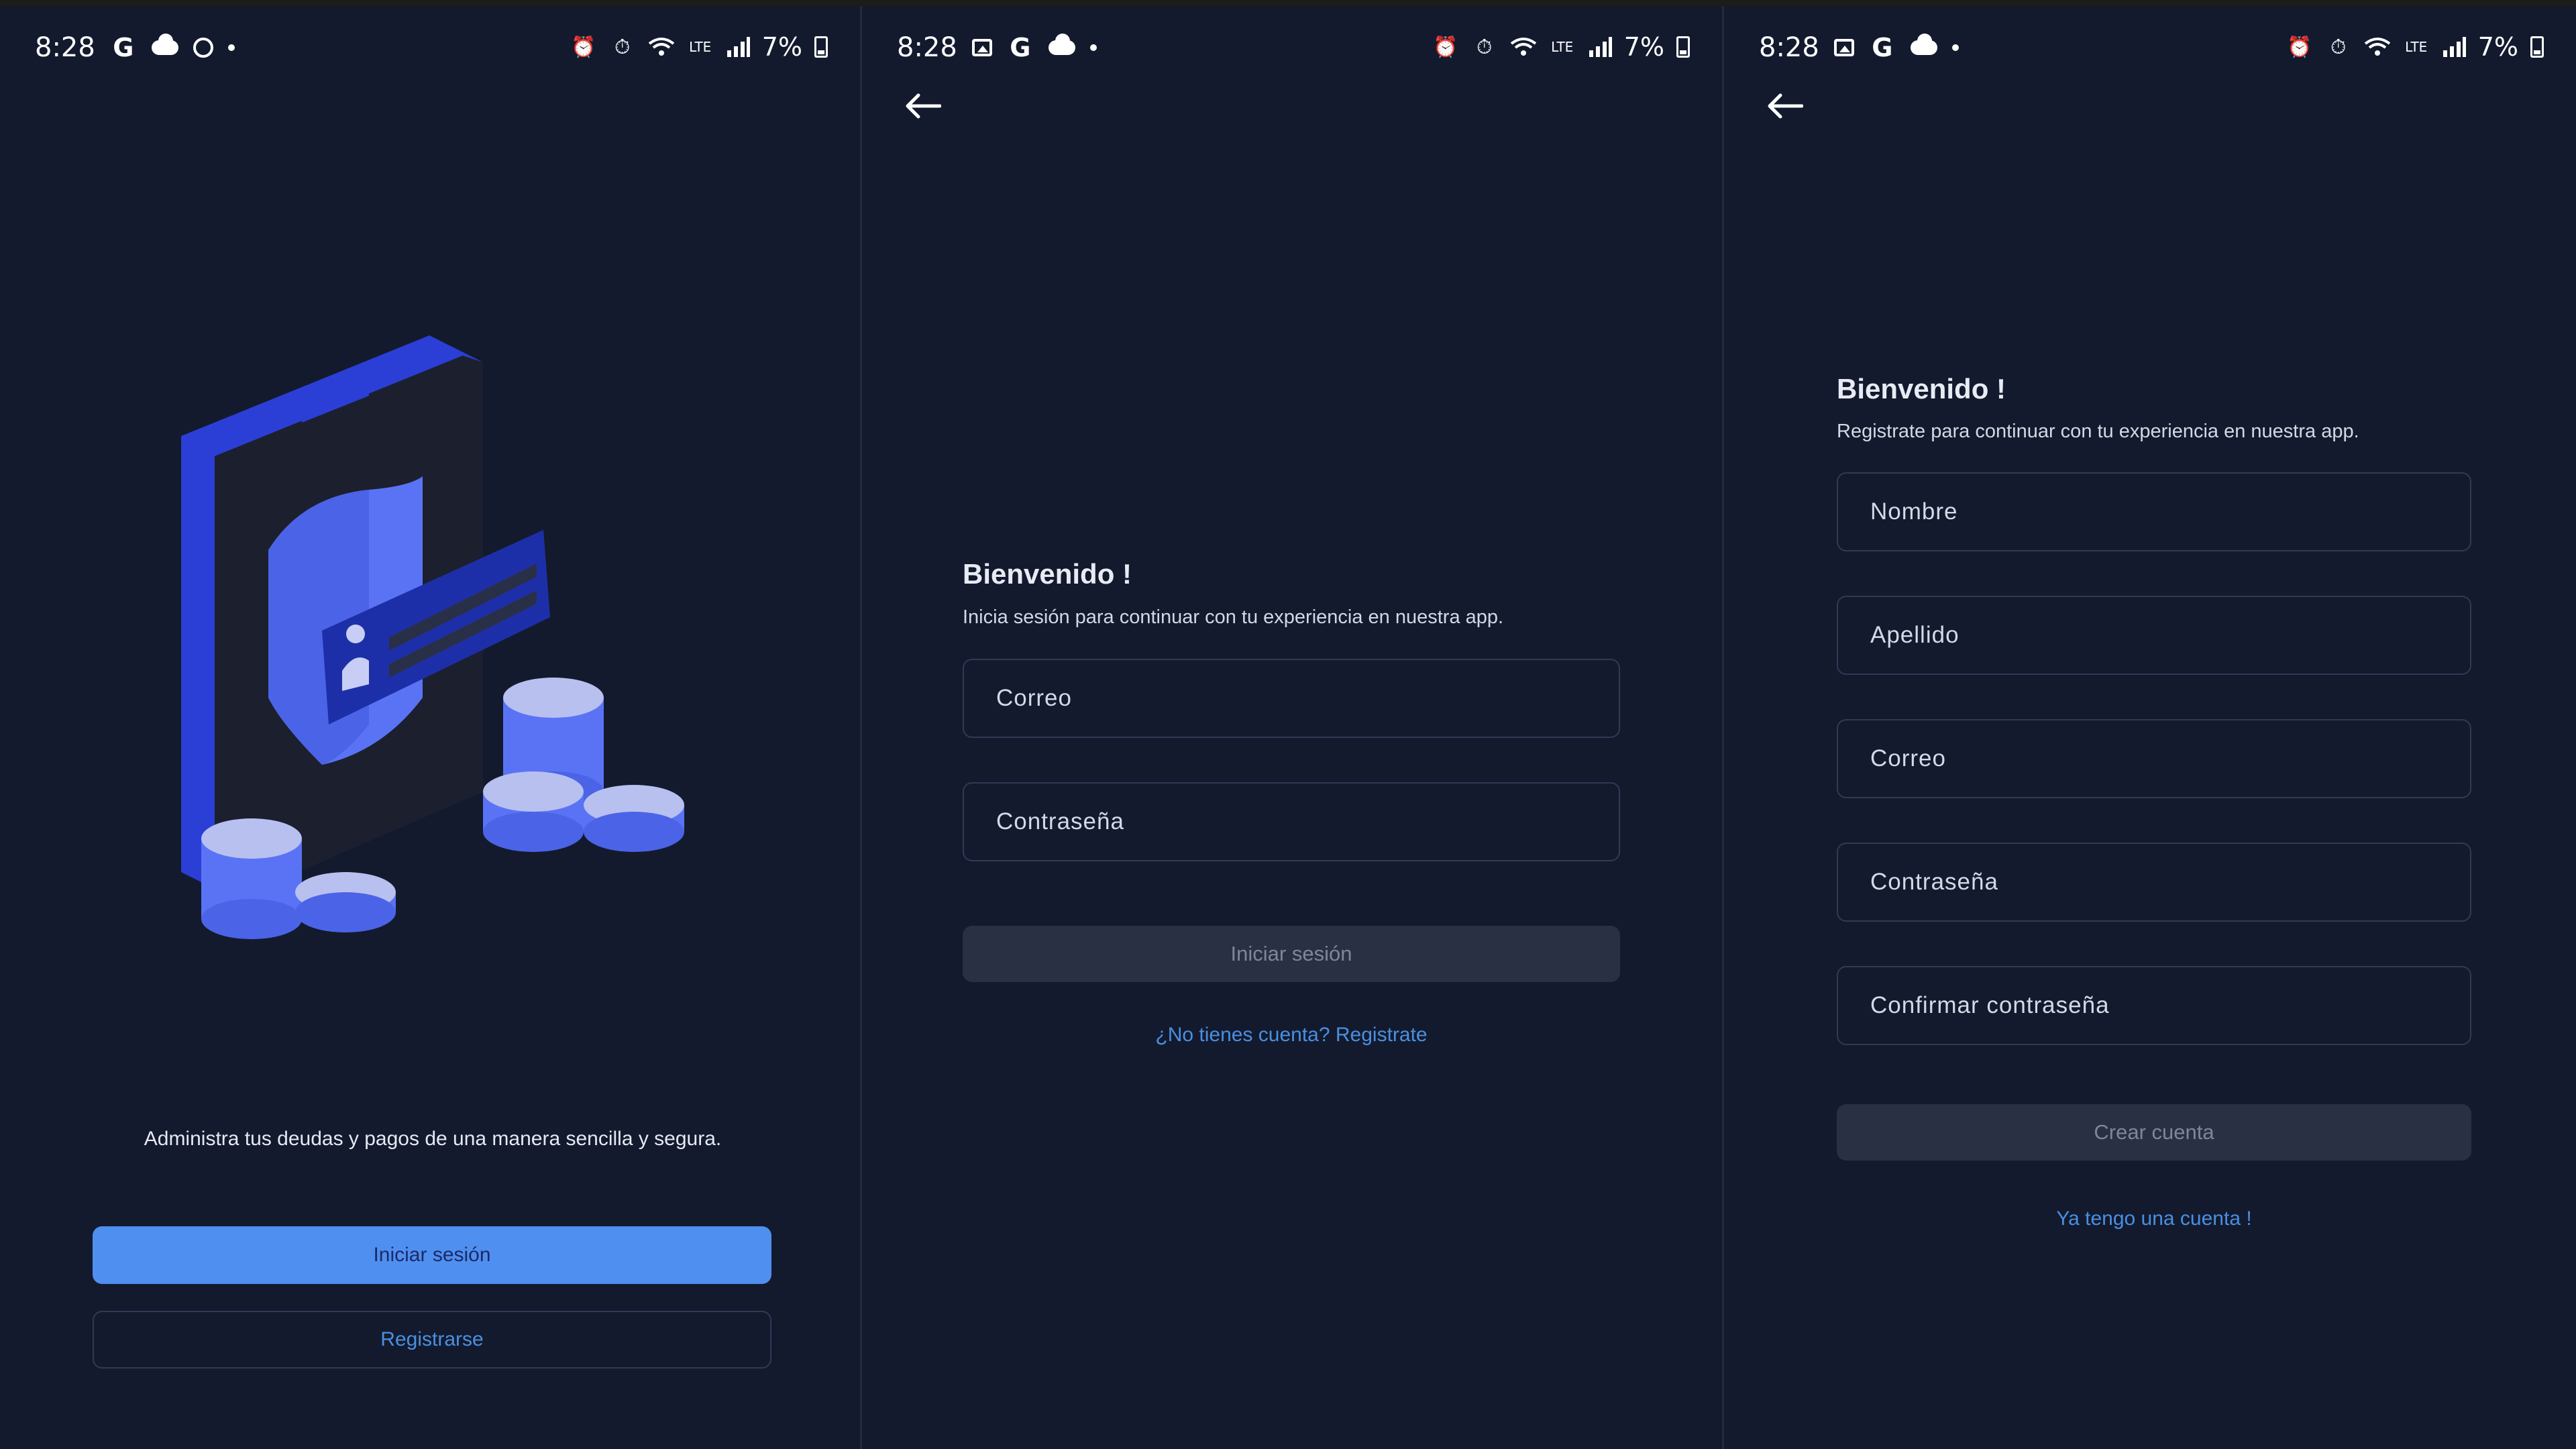 The width and height of the screenshot is (2576, 1449). Describe the element at coordinates (1291, 1035) in the screenshot. I see `register-link: ¿No tienes cuenta? Registrate` at that location.